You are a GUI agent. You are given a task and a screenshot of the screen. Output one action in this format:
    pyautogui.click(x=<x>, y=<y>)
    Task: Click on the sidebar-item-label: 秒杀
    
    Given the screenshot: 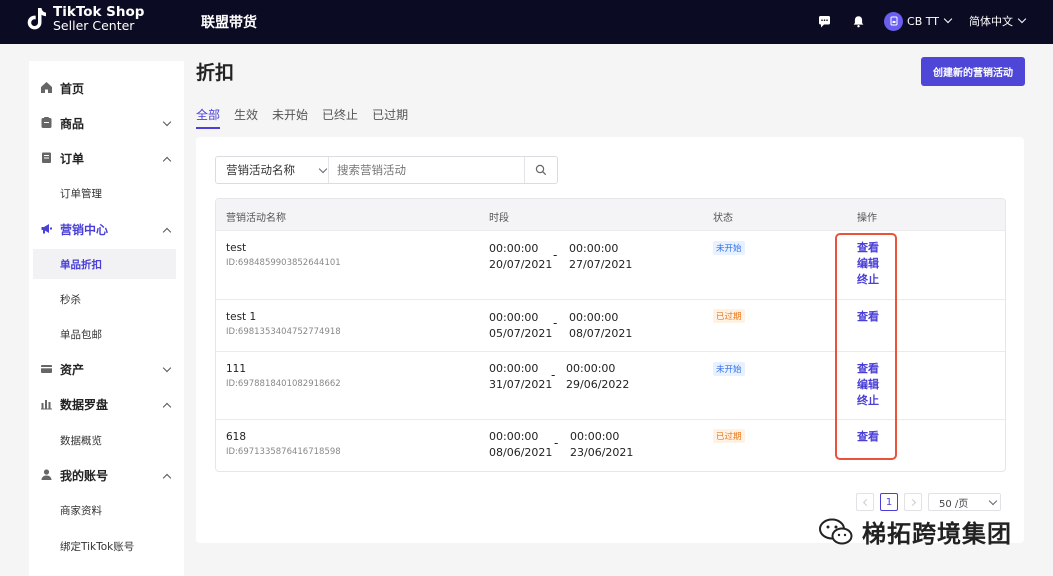 What is the action you would take?
    pyautogui.click(x=70, y=299)
    